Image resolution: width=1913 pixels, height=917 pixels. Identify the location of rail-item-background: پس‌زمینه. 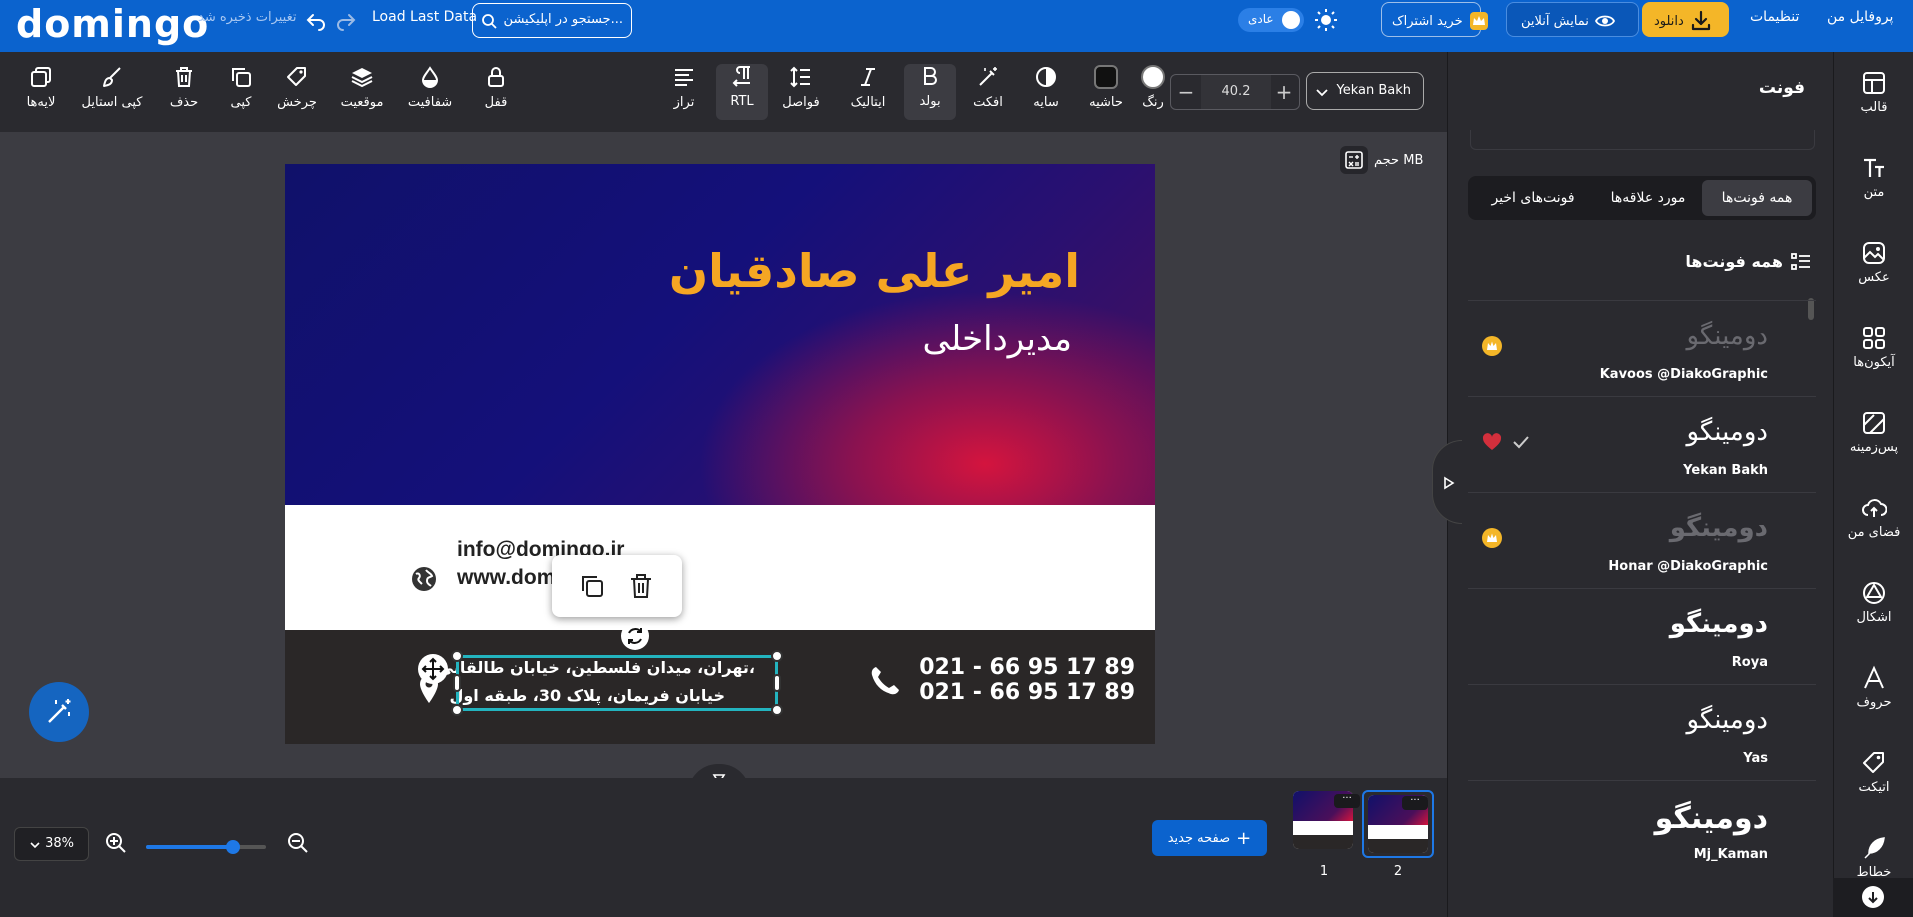
(1873, 432).